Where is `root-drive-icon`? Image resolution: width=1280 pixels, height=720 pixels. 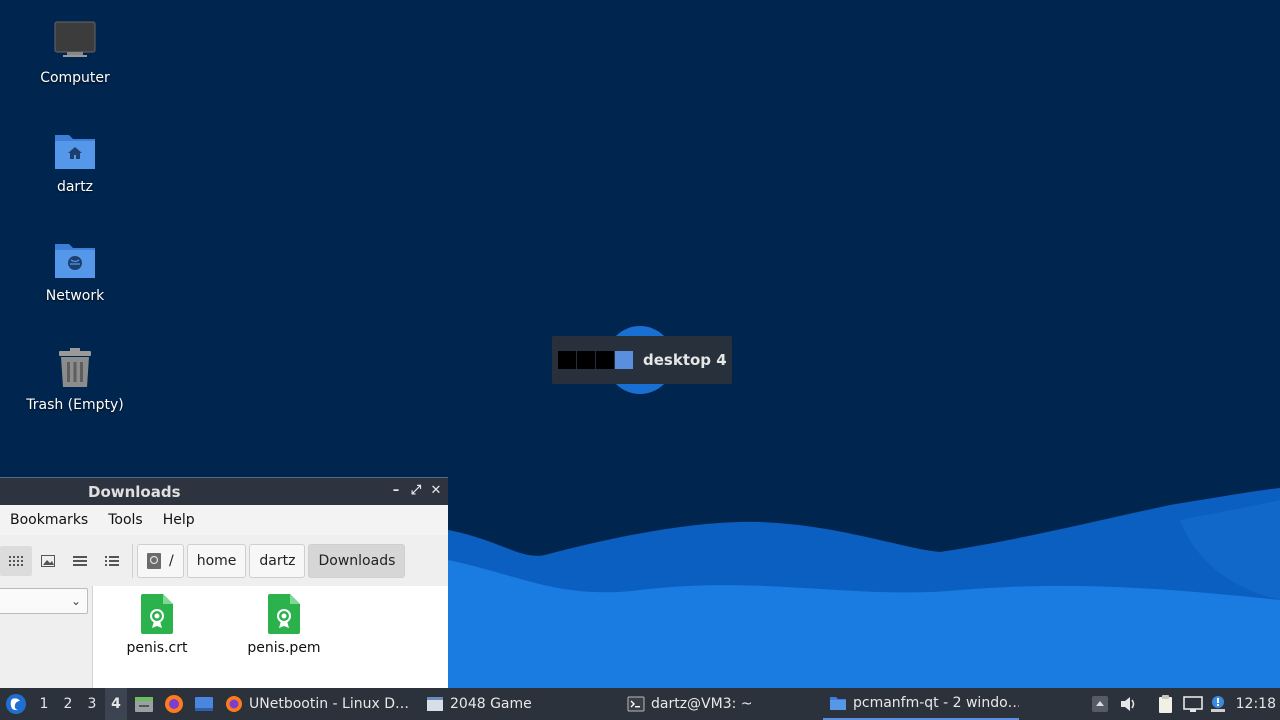
root-drive-icon is located at coordinates (154, 560).